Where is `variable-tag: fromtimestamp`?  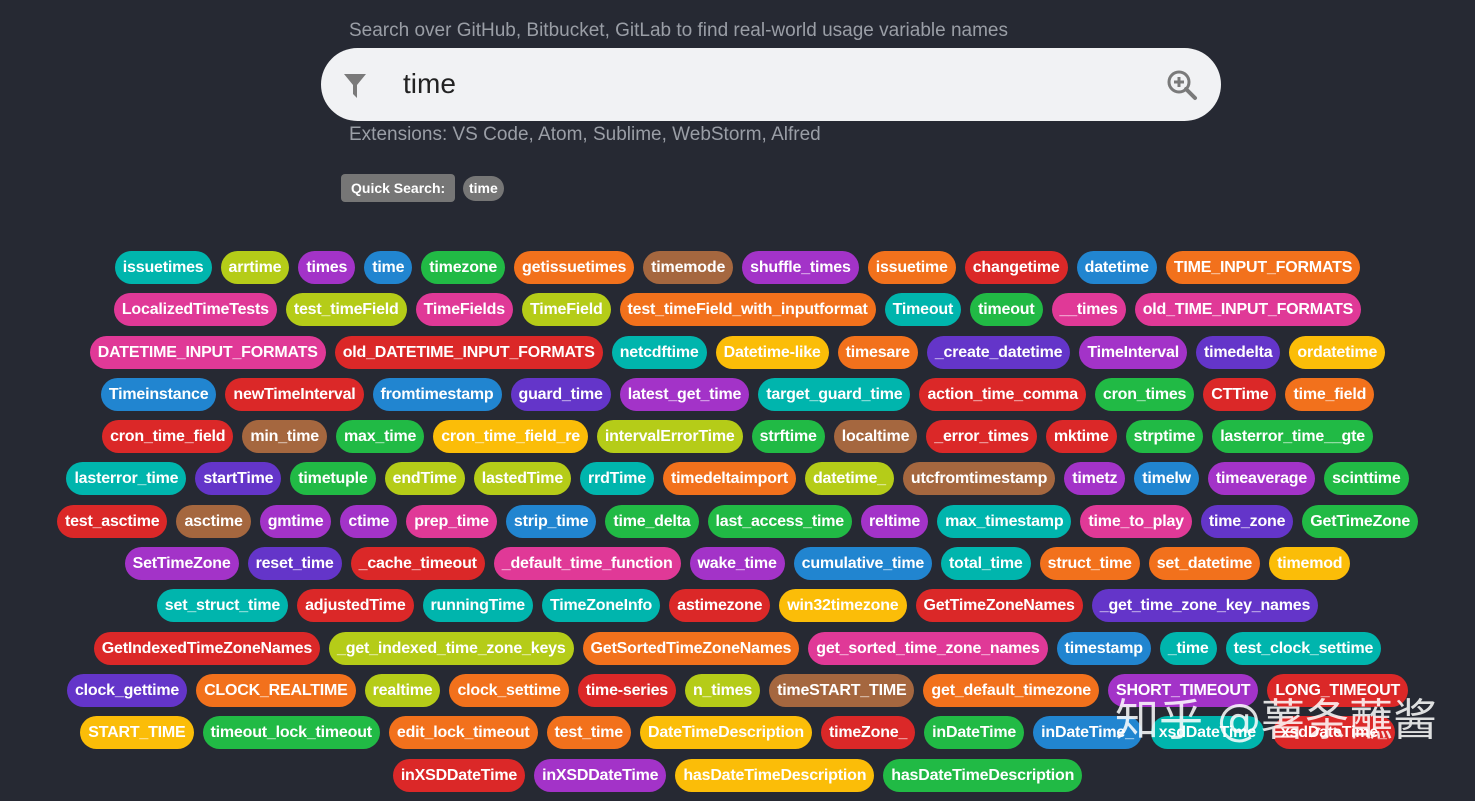
variable-tag: fromtimestamp is located at coordinates (437, 394).